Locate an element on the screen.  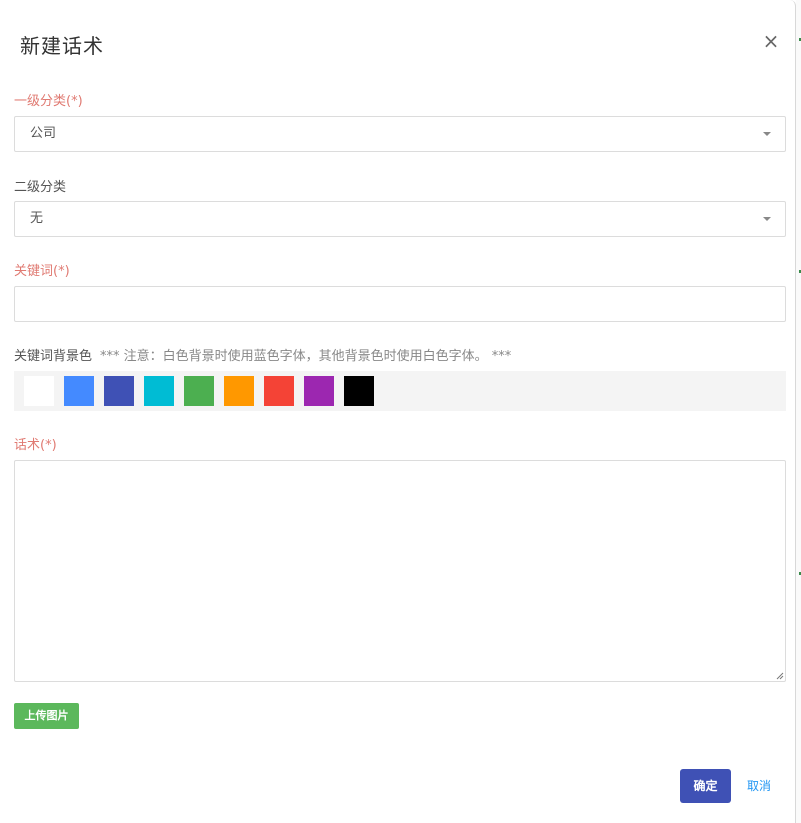
script-label: 话术(*) is located at coordinates (35, 445).